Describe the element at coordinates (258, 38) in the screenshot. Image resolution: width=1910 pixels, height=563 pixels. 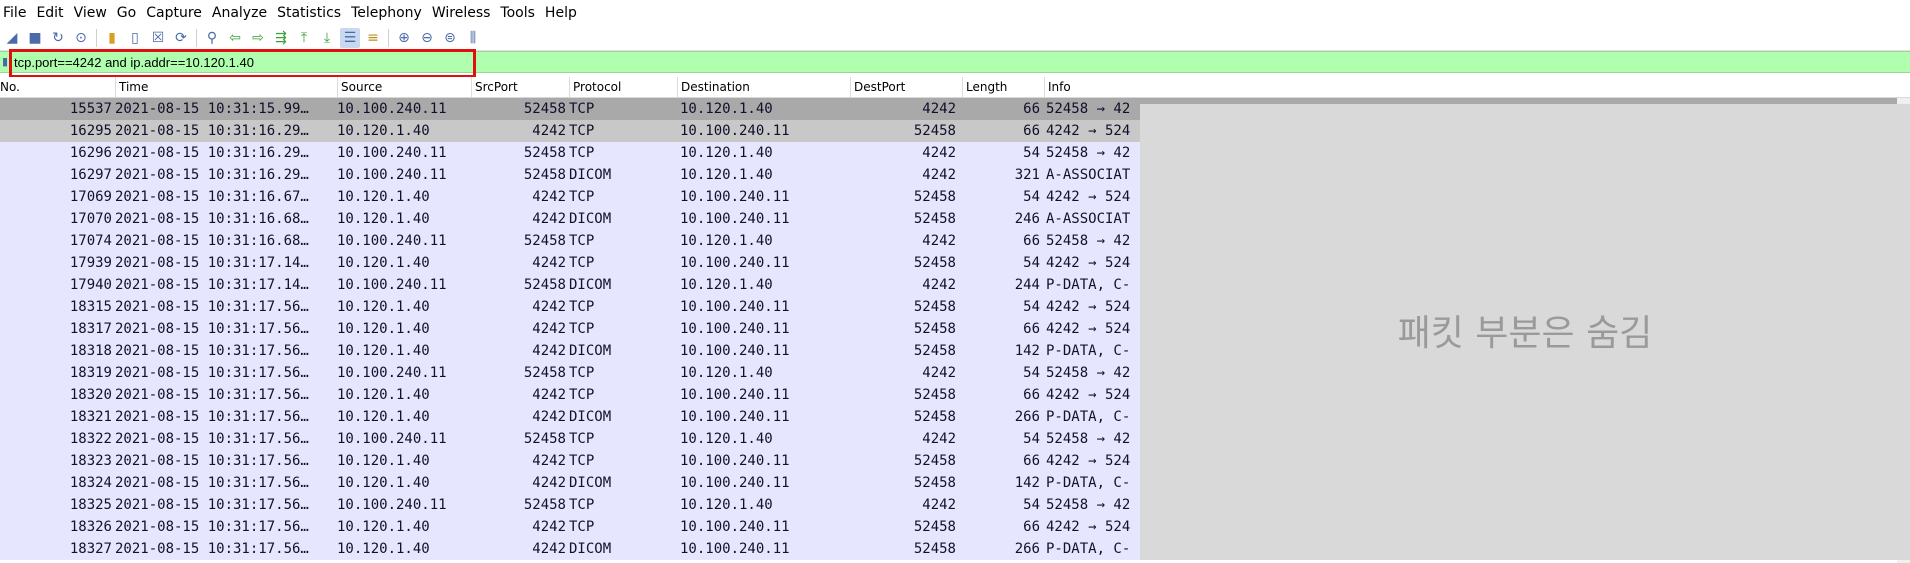
I see `go-forward-icon: ⇨` at that location.